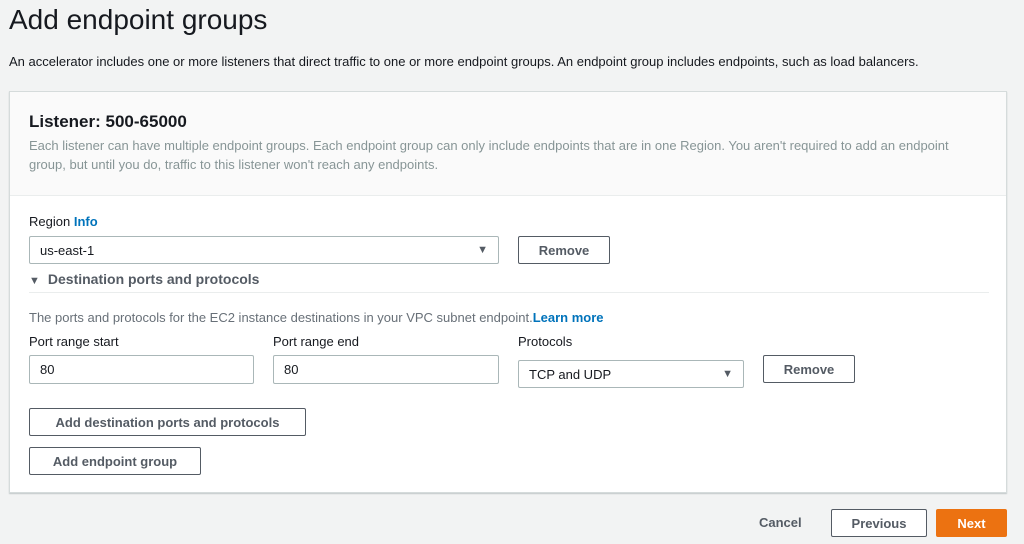 The height and width of the screenshot is (544, 1024). Describe the element at coordinates (780, 522) in the screenshot. I see `cancel-button: Cancel` at that location.